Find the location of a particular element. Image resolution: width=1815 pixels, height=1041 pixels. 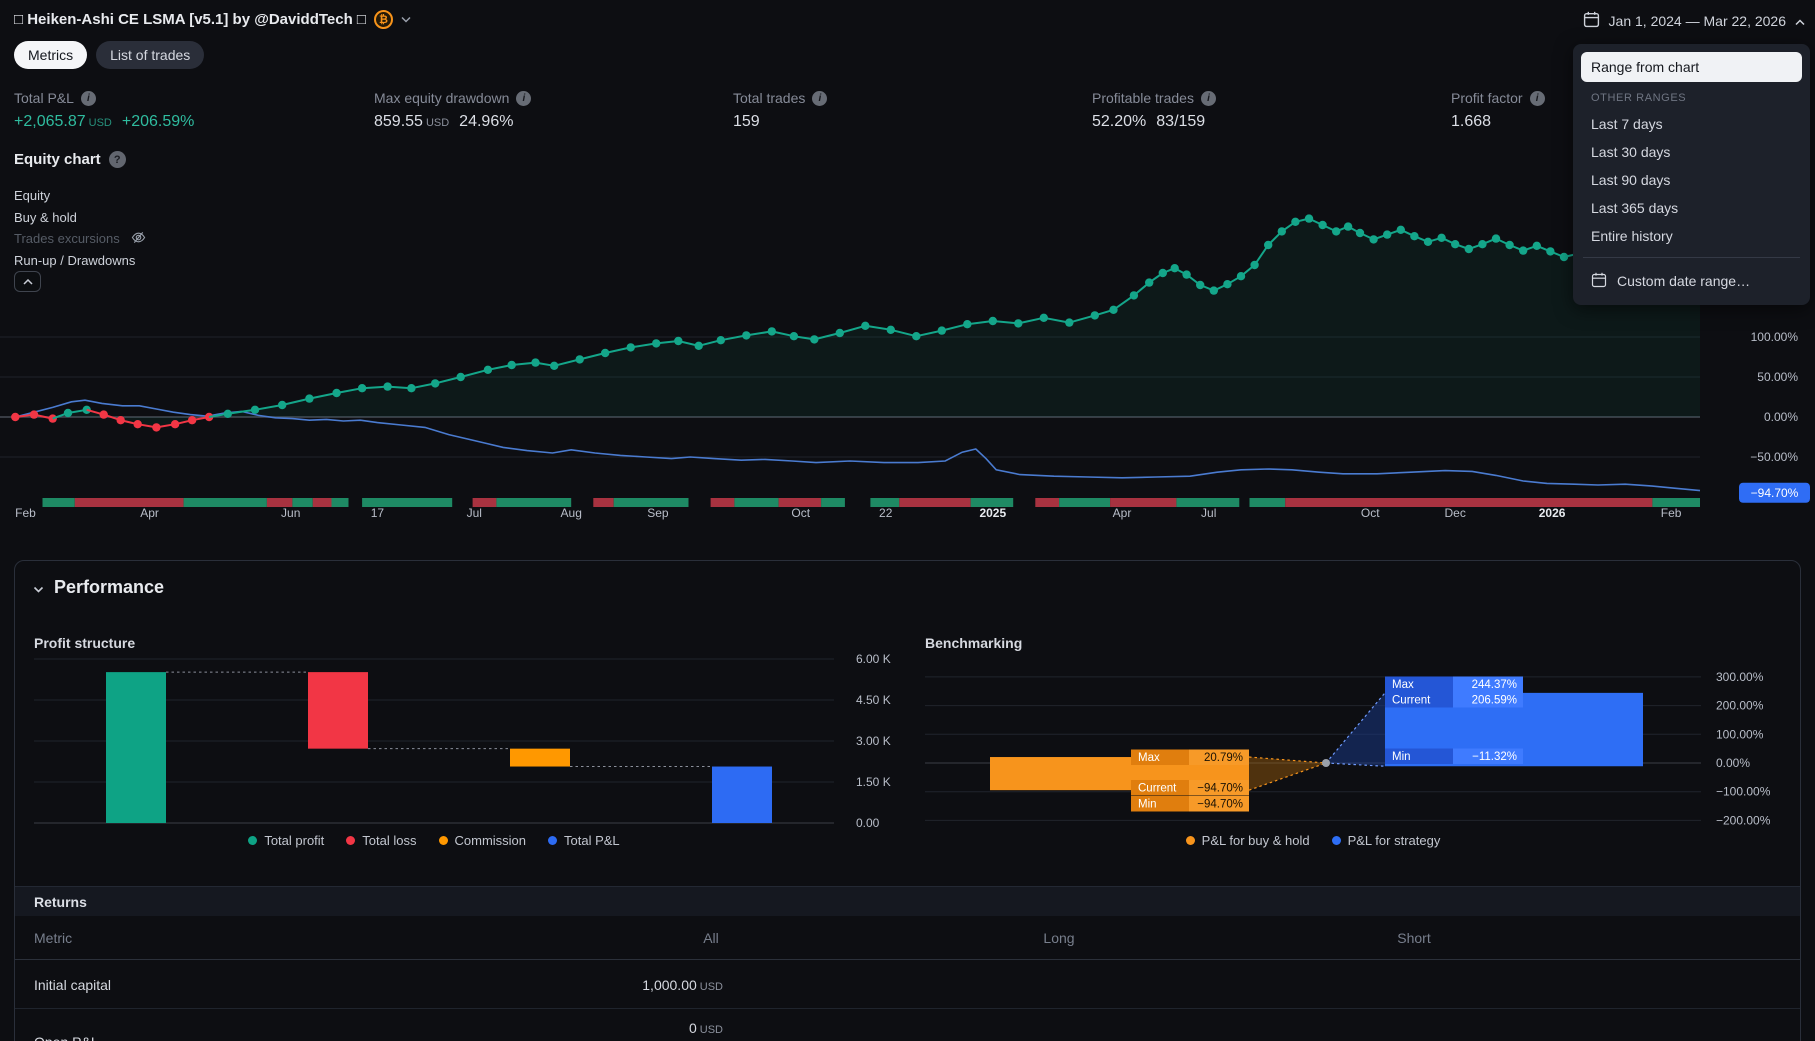

dropdown-item-last-365-days: Last 365 days is located at coordinates (1691, 208).